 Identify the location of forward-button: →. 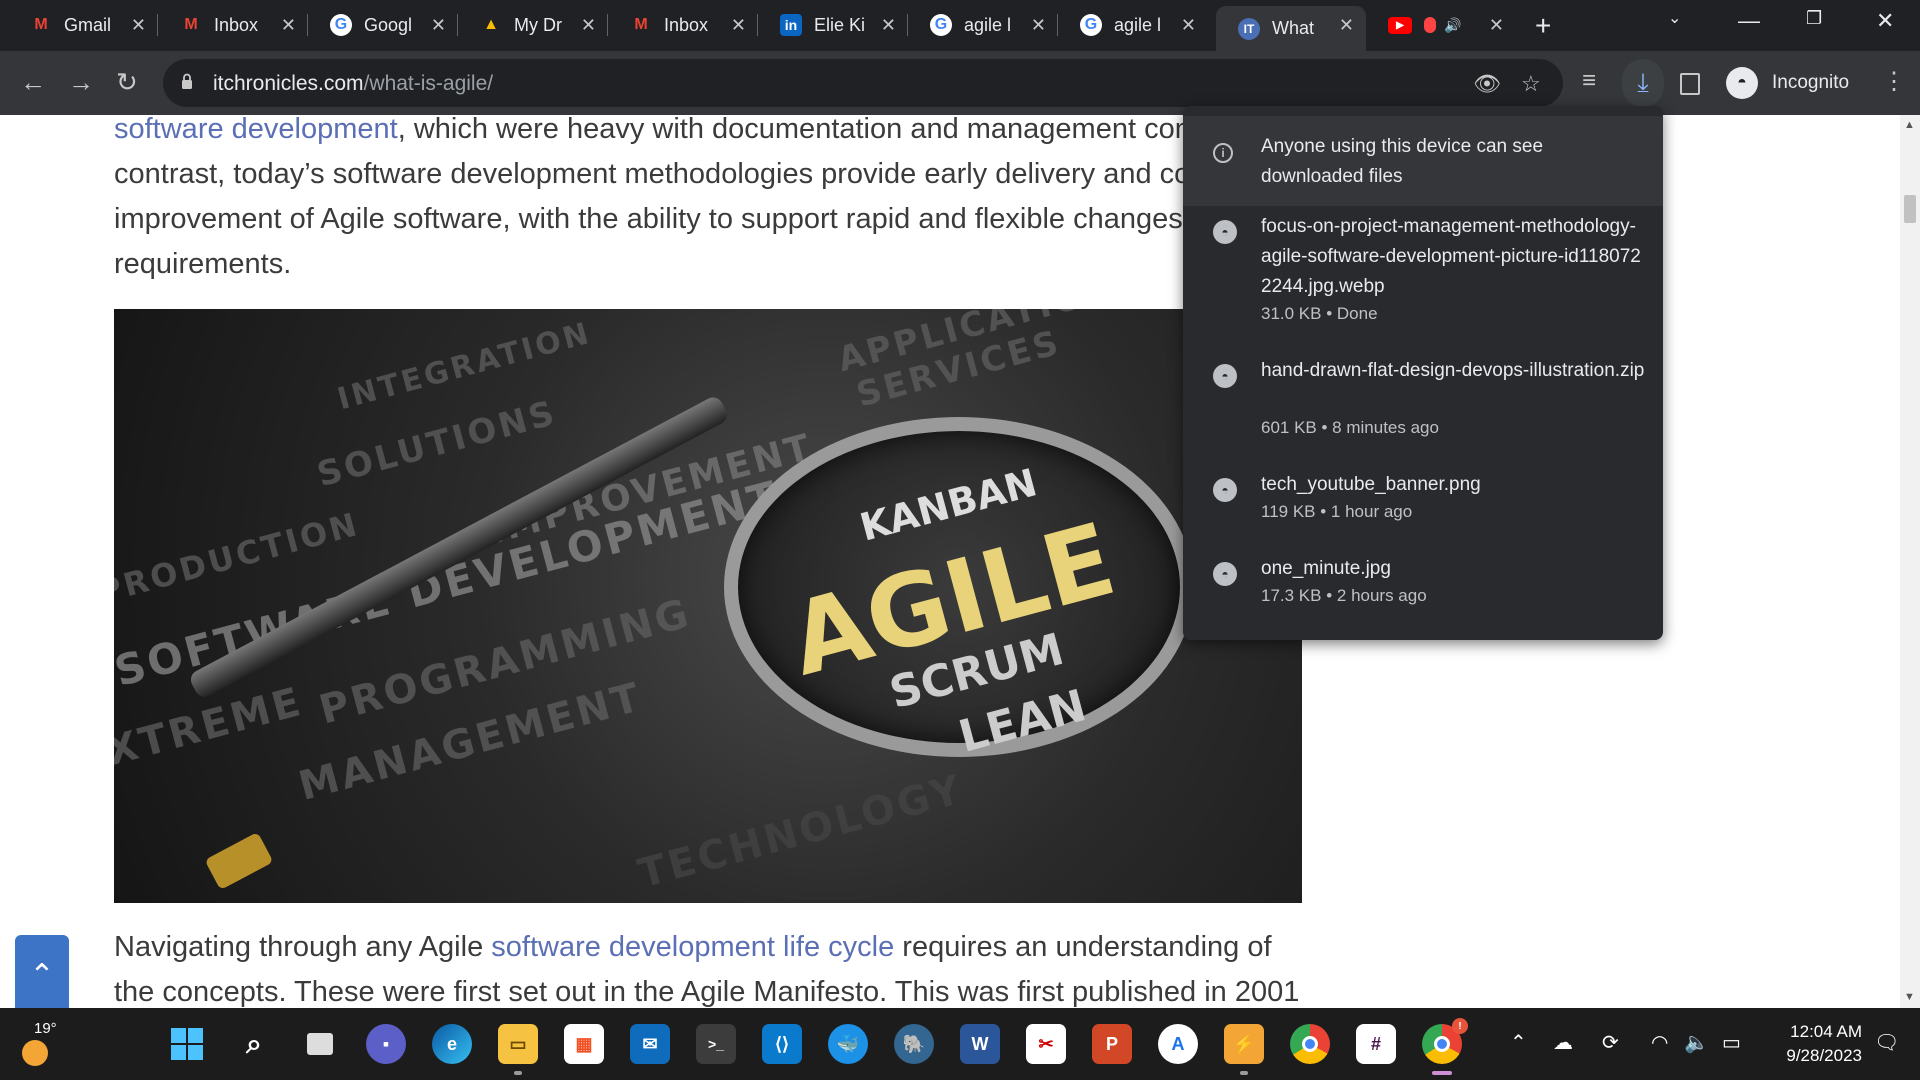
(81, 82).